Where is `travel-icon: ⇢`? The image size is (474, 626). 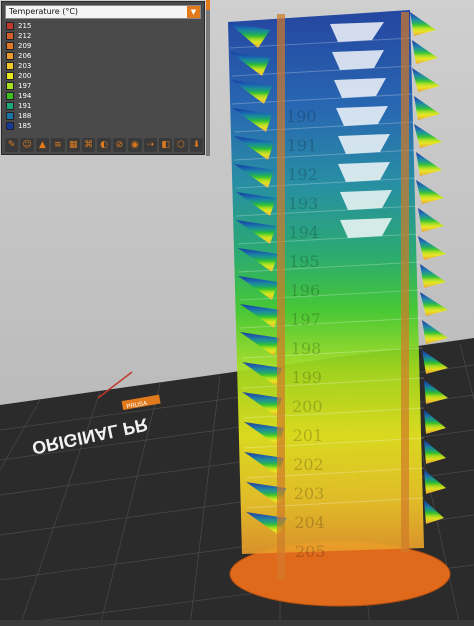
travel-icon: ⇢ is located at coordinates (150, 145).